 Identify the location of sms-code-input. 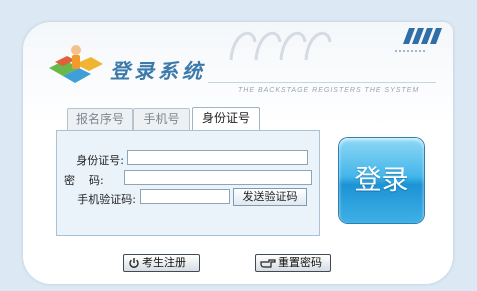
(185, 196).